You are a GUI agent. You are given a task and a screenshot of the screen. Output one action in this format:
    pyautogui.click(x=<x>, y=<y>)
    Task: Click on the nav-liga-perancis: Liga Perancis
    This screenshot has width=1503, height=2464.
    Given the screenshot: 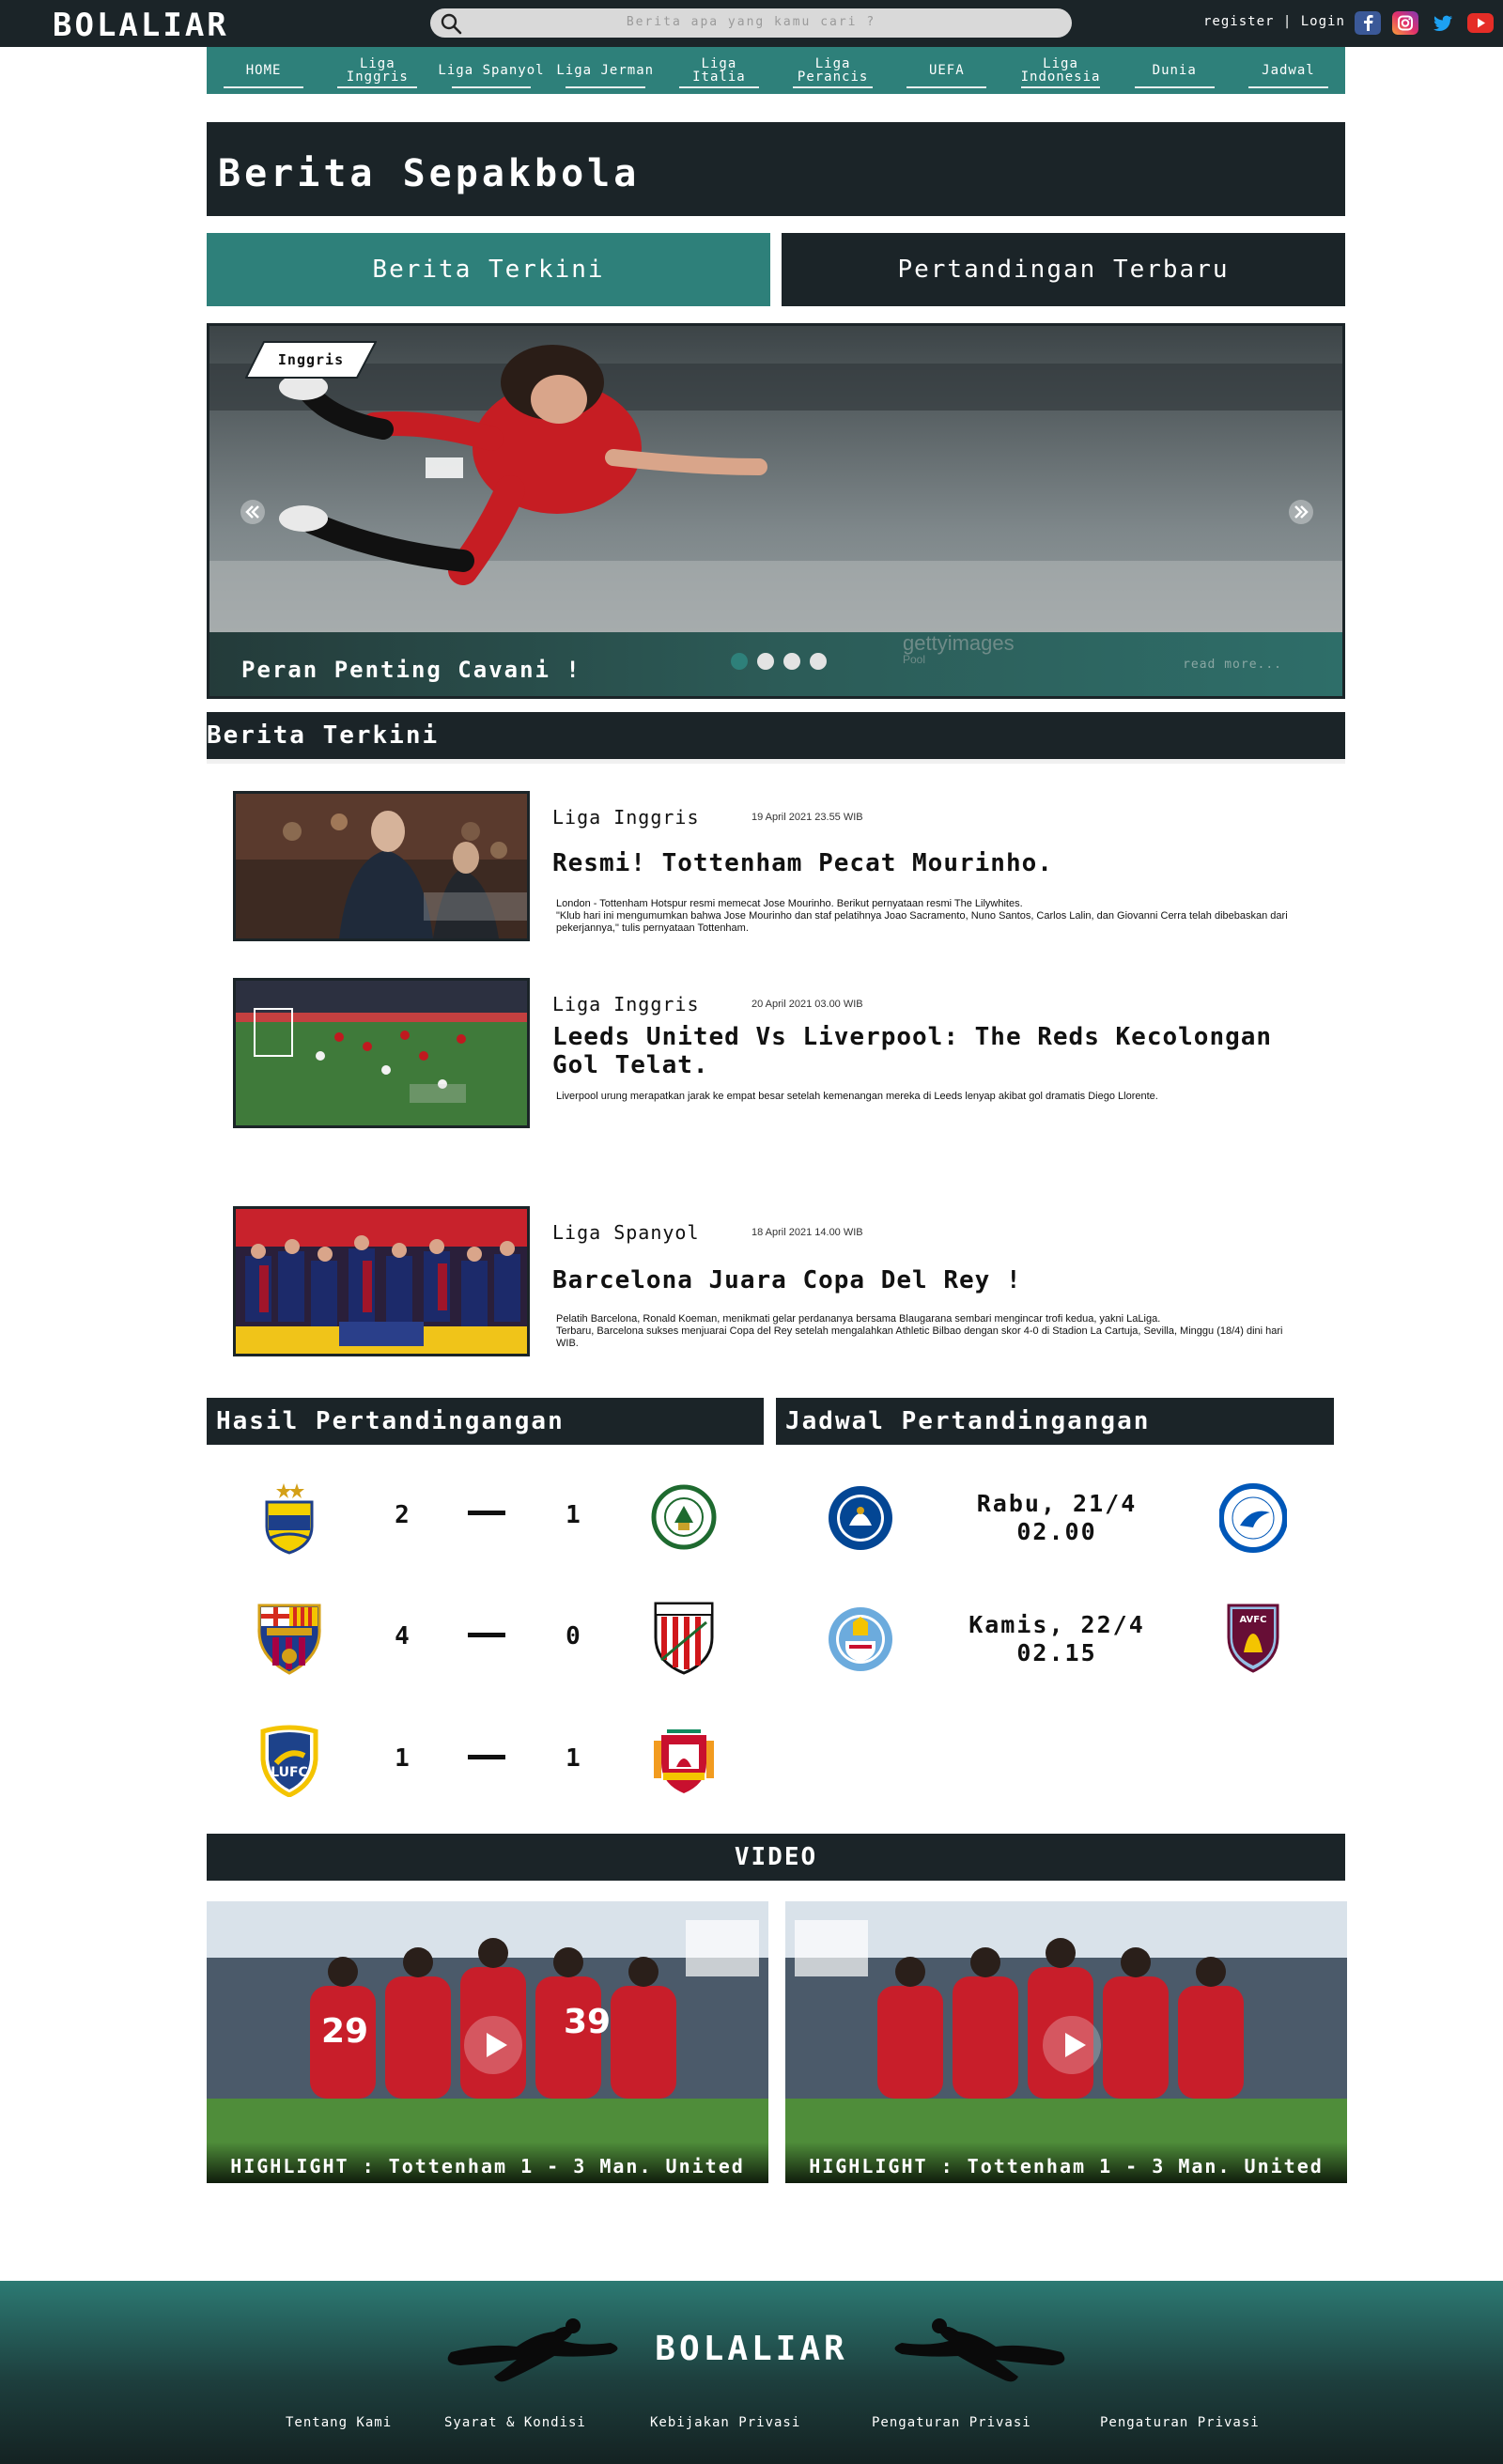 What is the action you would take?
    pyautogui.click(x=833, y=70)
    